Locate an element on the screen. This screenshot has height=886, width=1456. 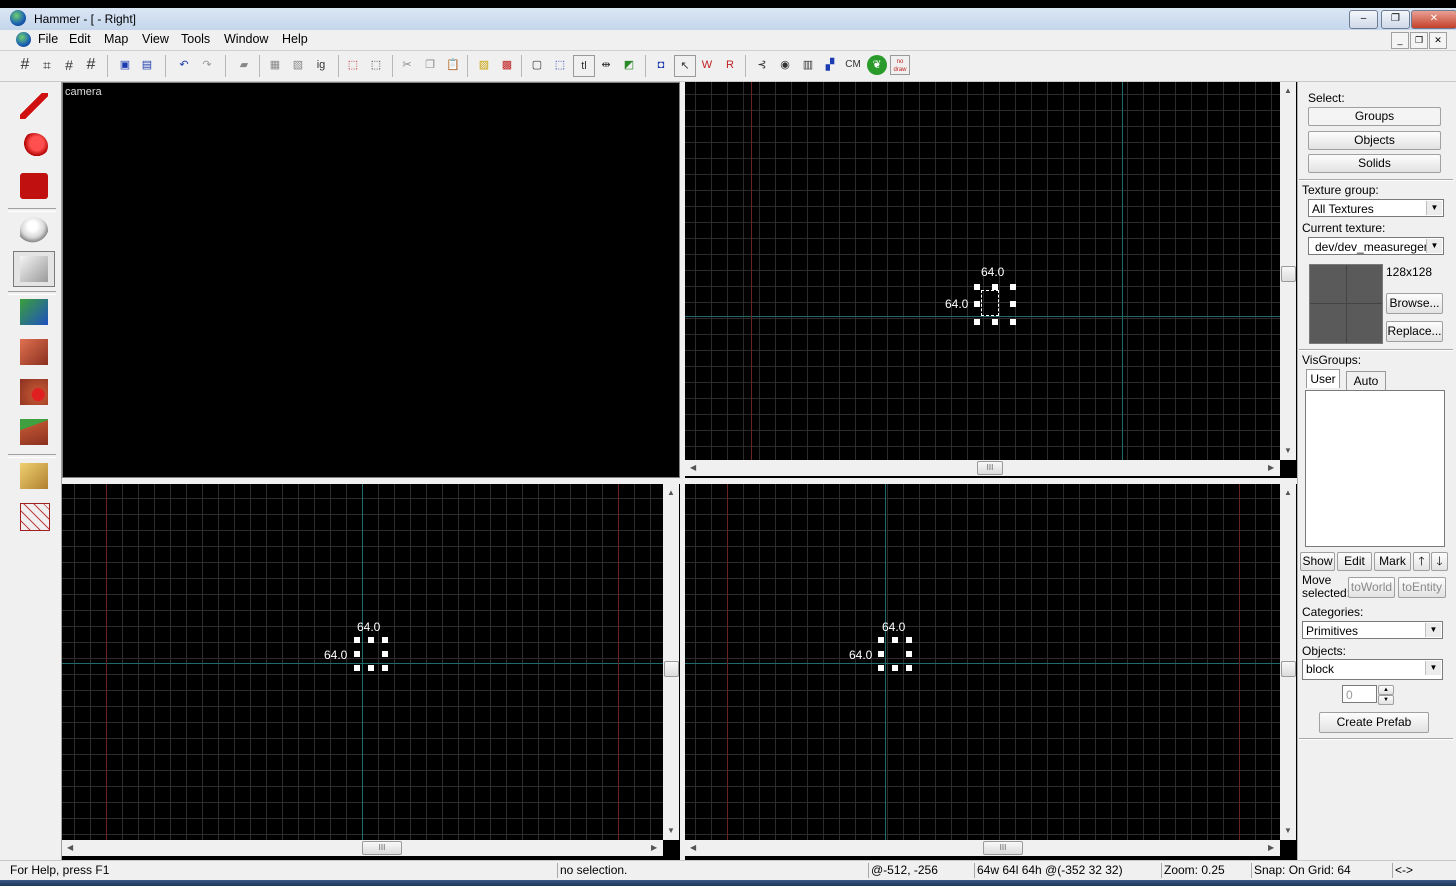
texture-lock-tl-button: tl is located at coordinates (584, 66).